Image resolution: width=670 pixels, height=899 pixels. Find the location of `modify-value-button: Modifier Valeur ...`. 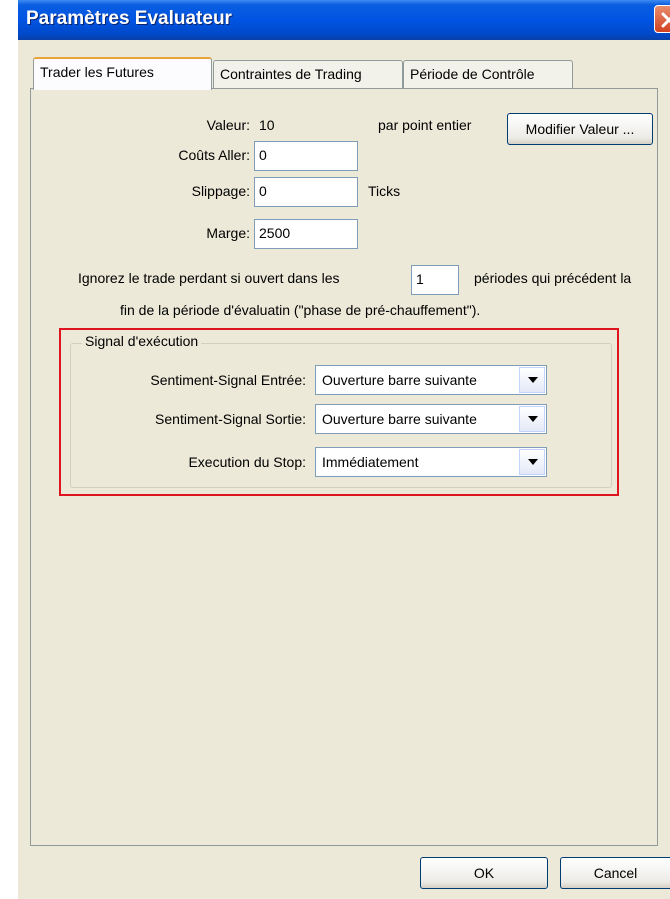

modify-value-button: Modifier Valeur ... is located at coordinates (580, 129).